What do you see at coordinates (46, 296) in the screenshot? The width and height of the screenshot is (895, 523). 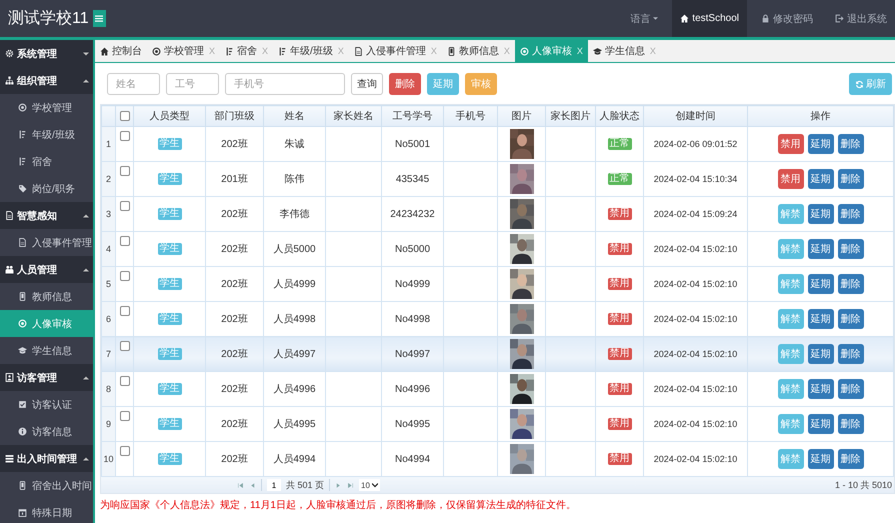 I see `sidebar-item: 教师信息` at bounding box center [46, 296].